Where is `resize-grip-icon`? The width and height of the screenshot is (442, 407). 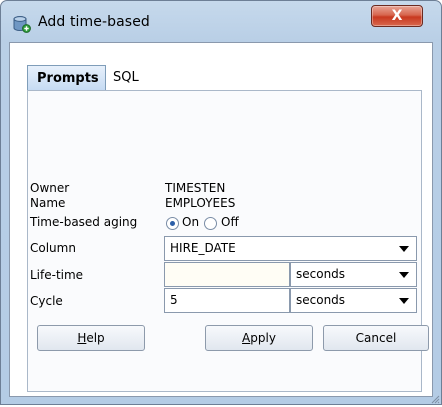
resize-grip-icon is located at coordinates (435, 398).